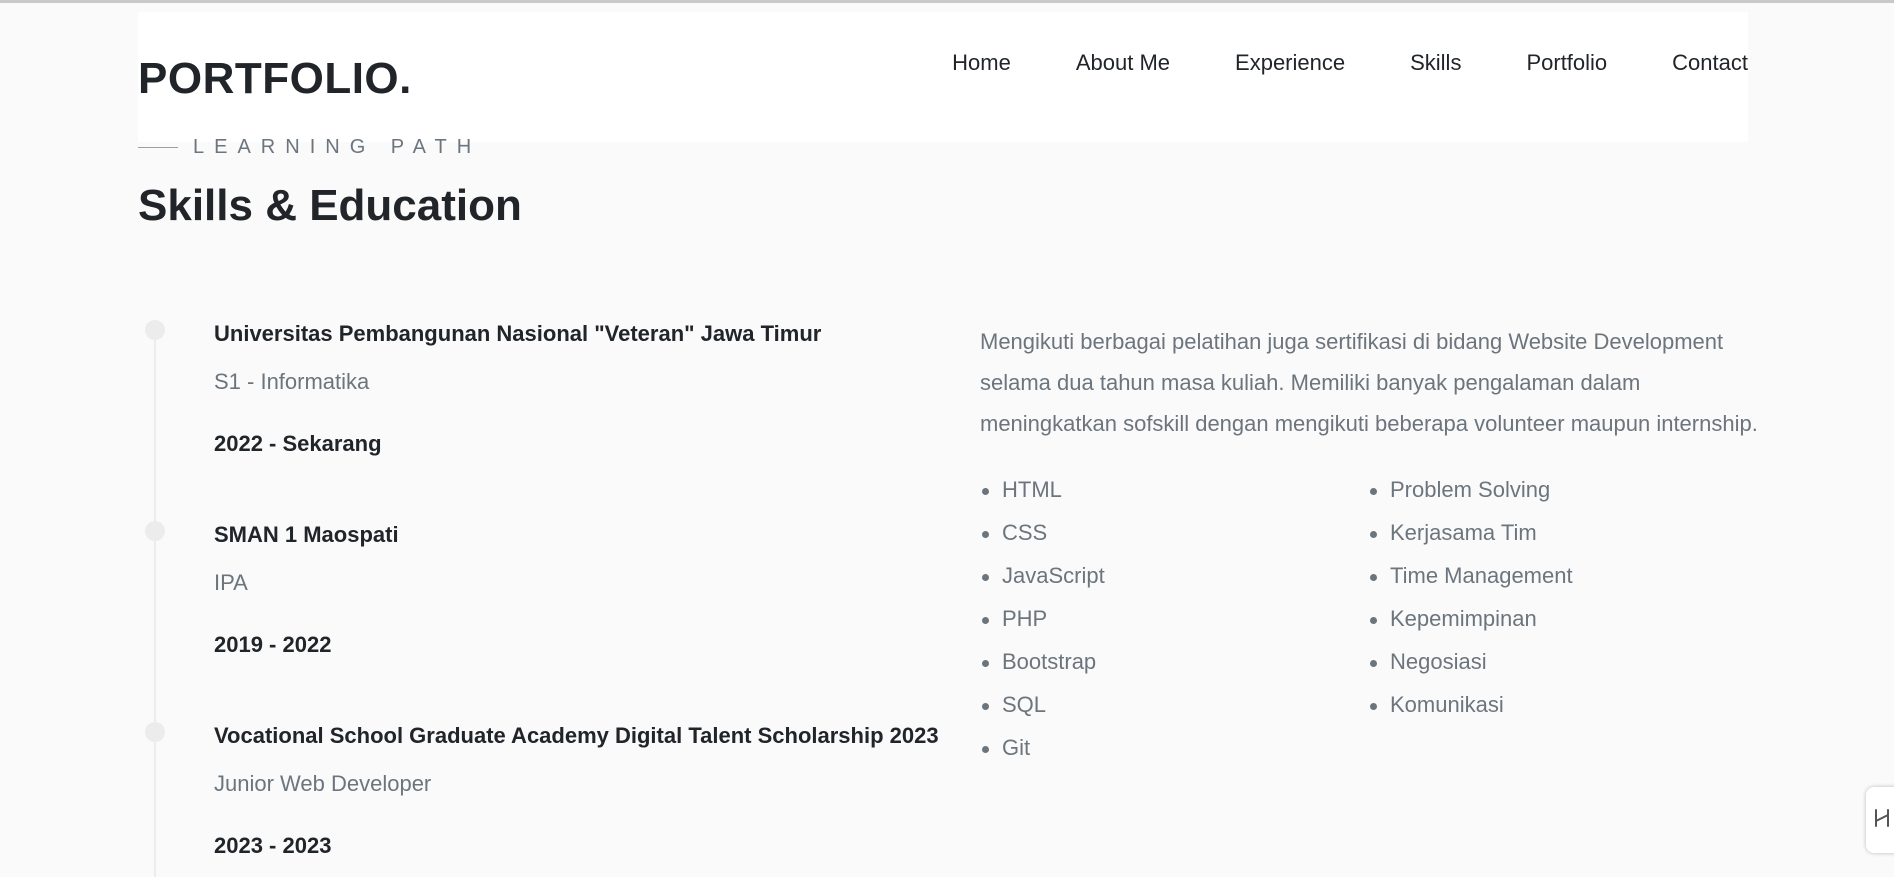 The width and height of the screenshot is (1894, 877). What do you see at coordinates (1042, 713) in the screenshot?
I see `skill-item: SQL` at bounding box center [1042, 713].